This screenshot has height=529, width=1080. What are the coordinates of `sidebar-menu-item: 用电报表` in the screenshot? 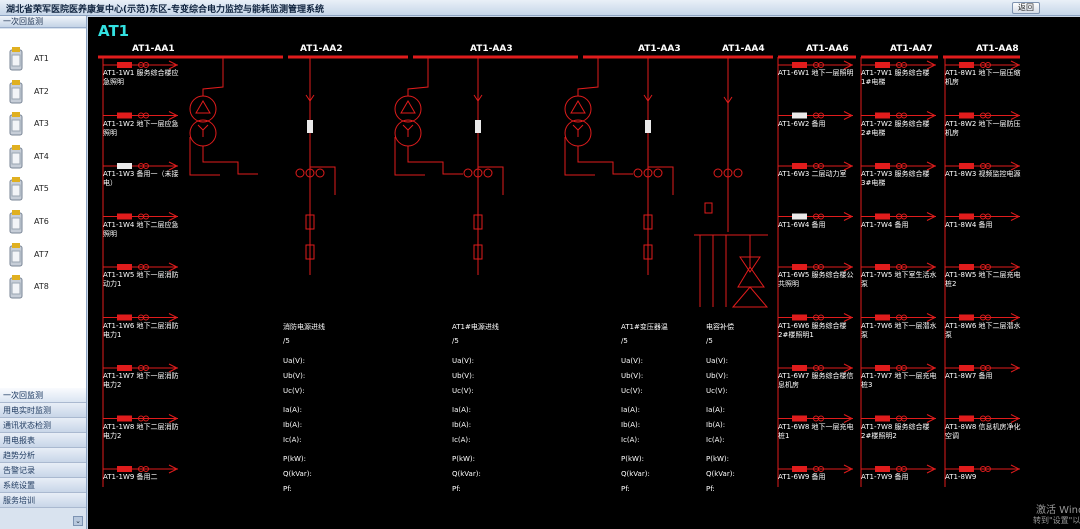 It's located at (43, 440).